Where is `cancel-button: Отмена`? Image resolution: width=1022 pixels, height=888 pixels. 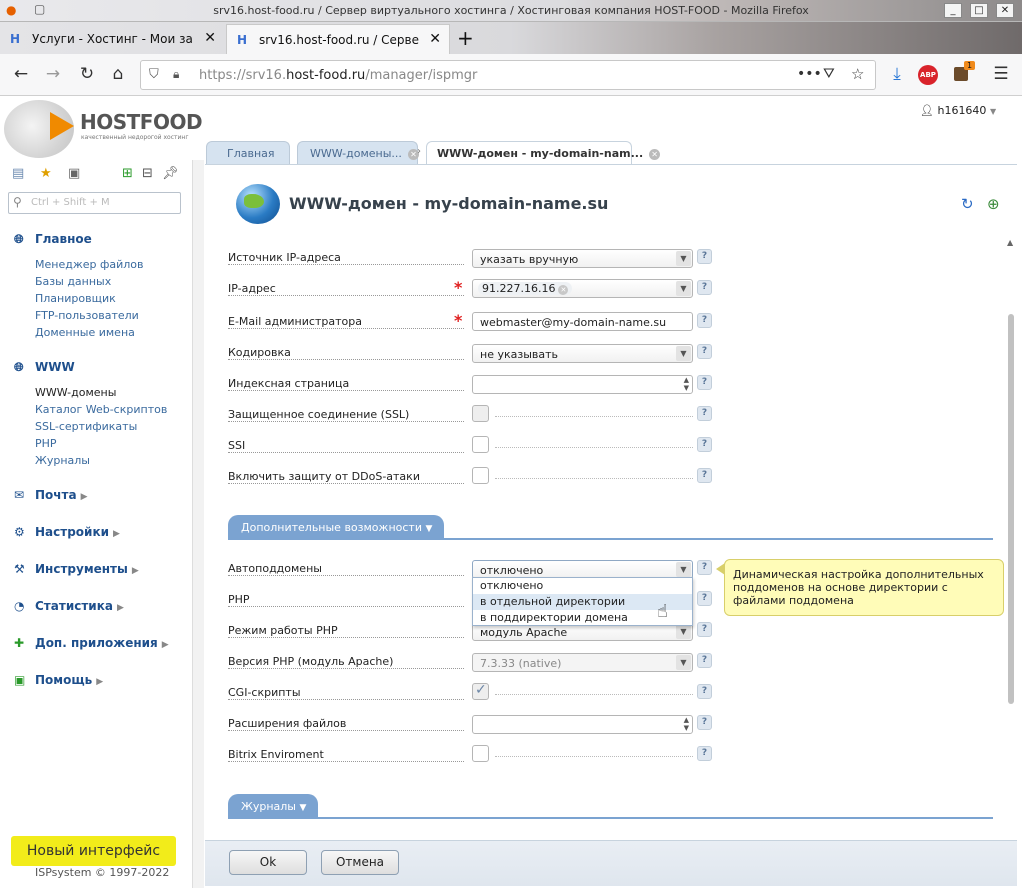
cancel-button: Отмена is located at coordinates (360, 862).